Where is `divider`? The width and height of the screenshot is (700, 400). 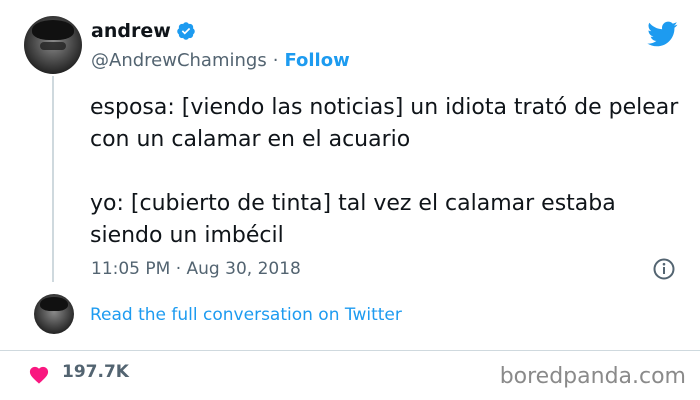 divider is located at coordinates (350, 350).